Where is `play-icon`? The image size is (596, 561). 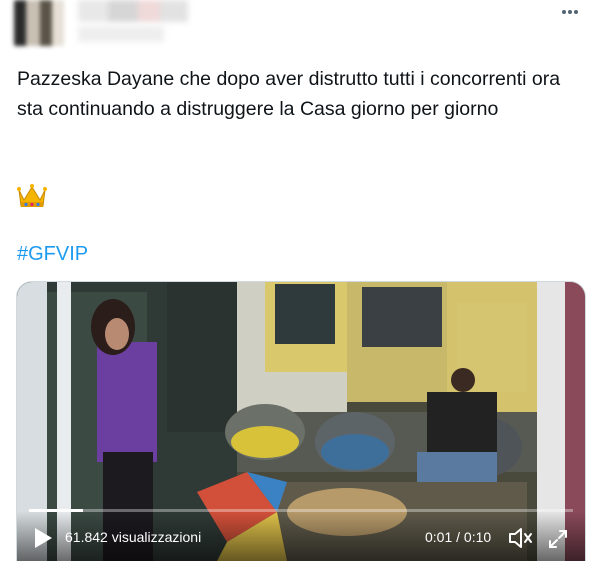 play-icon is located at coordinates (43, 538).